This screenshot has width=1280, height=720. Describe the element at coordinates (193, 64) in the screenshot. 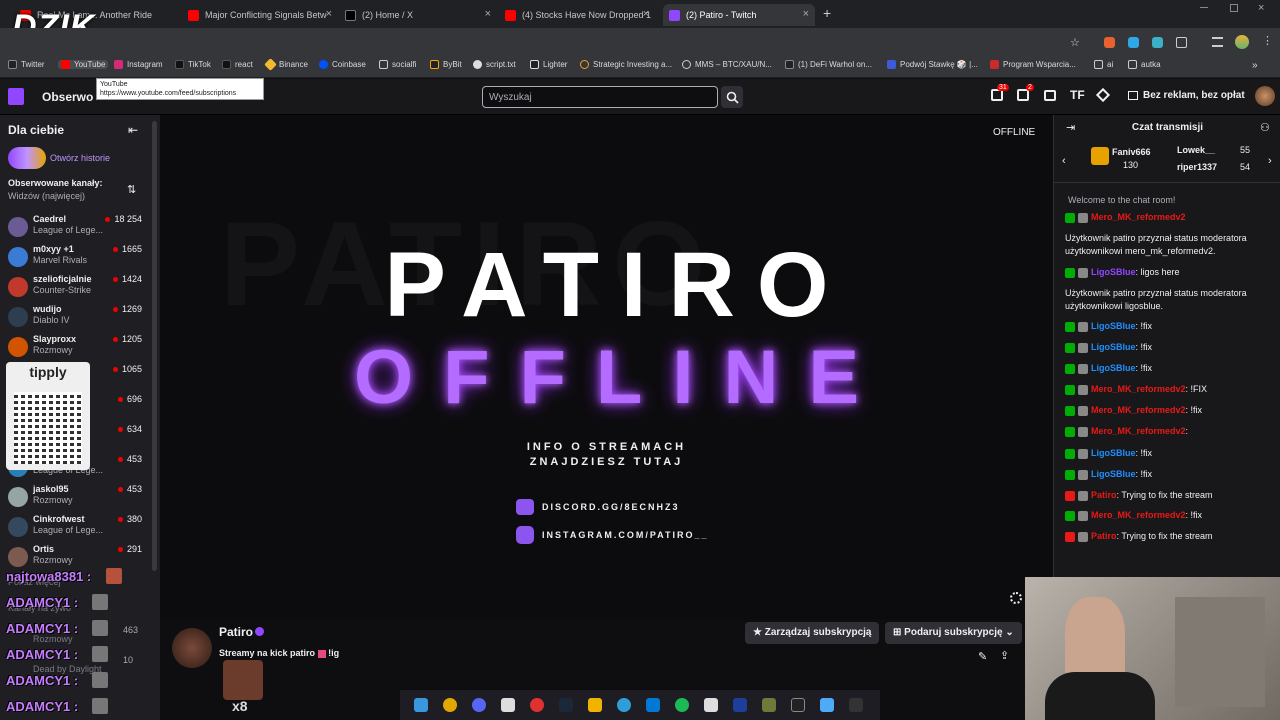

I see `bookmark-tiktok: TikTok` at that location.